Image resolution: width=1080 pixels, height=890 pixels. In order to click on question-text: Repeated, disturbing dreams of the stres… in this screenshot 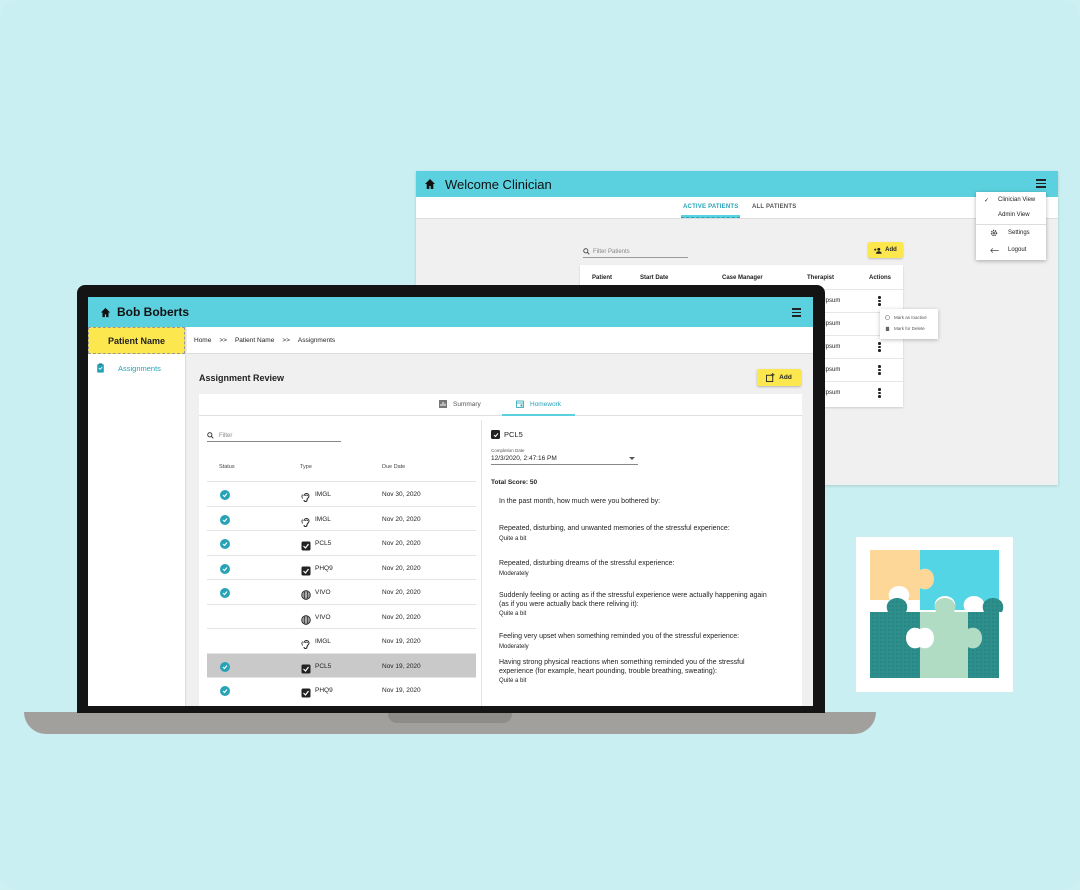, I will do `click(587, 563)`.